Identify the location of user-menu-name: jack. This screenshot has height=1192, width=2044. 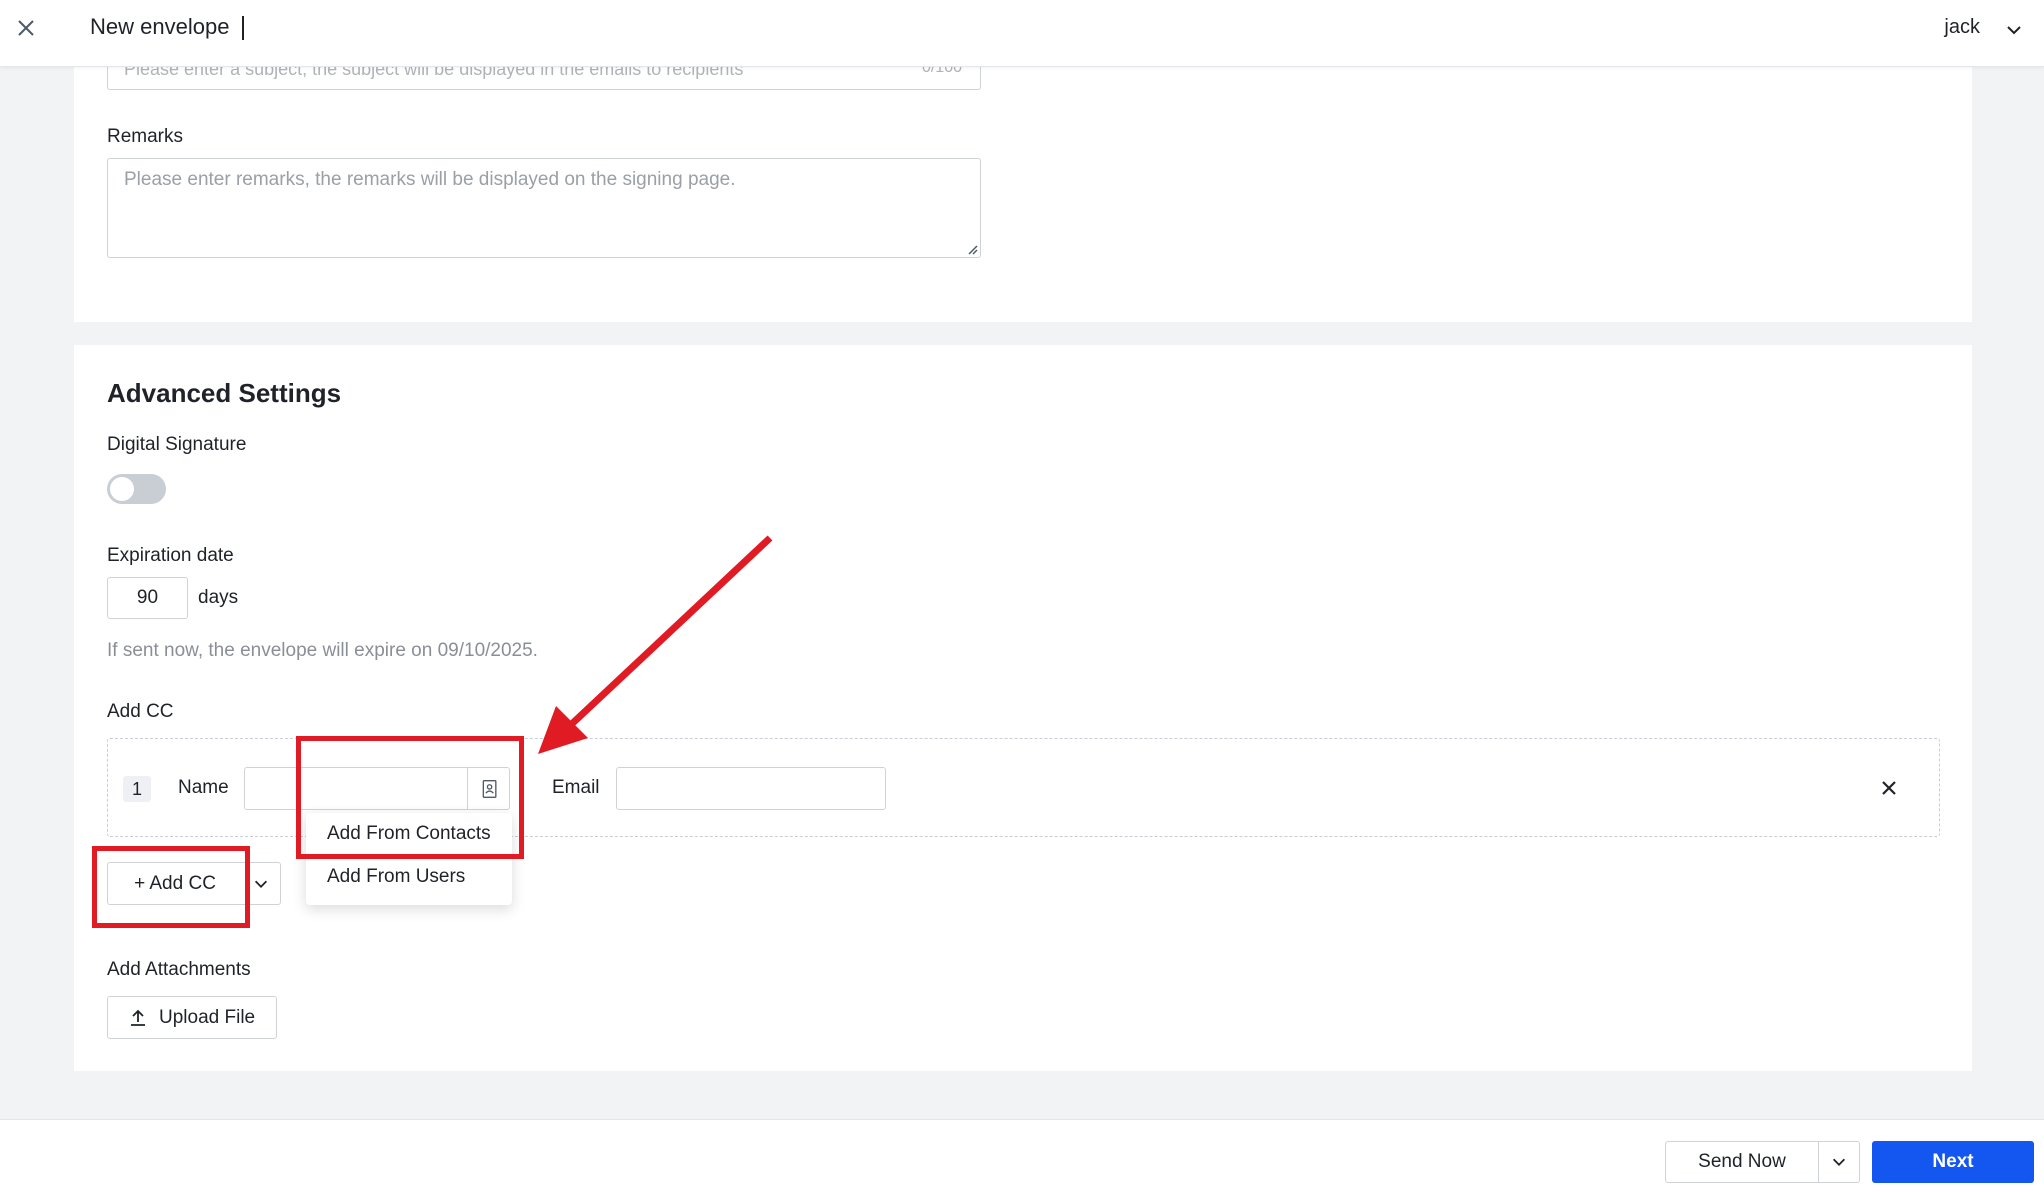
(1962, 27).